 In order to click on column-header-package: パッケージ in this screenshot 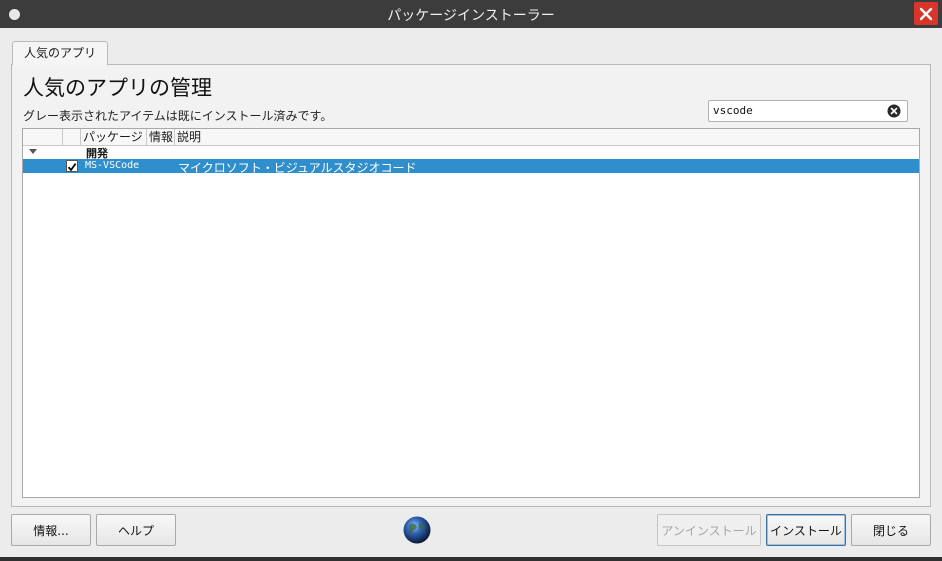, I will do `click(114, 137)`.